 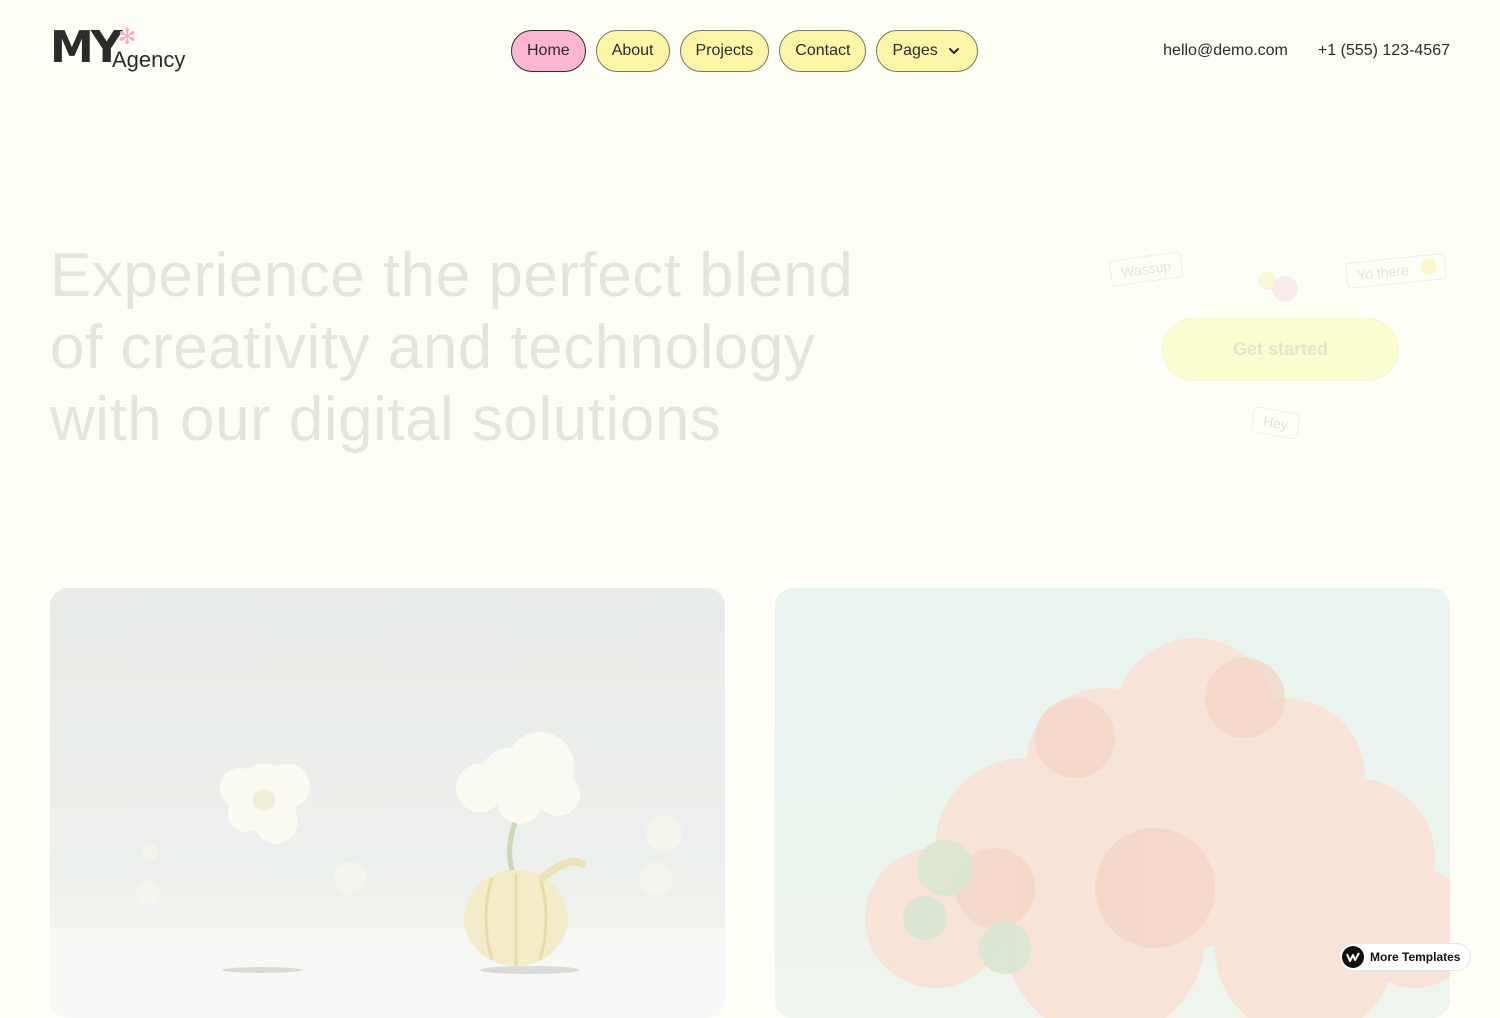 I want to click on nav-contact-label: Contact, so click(x=823, y=50).